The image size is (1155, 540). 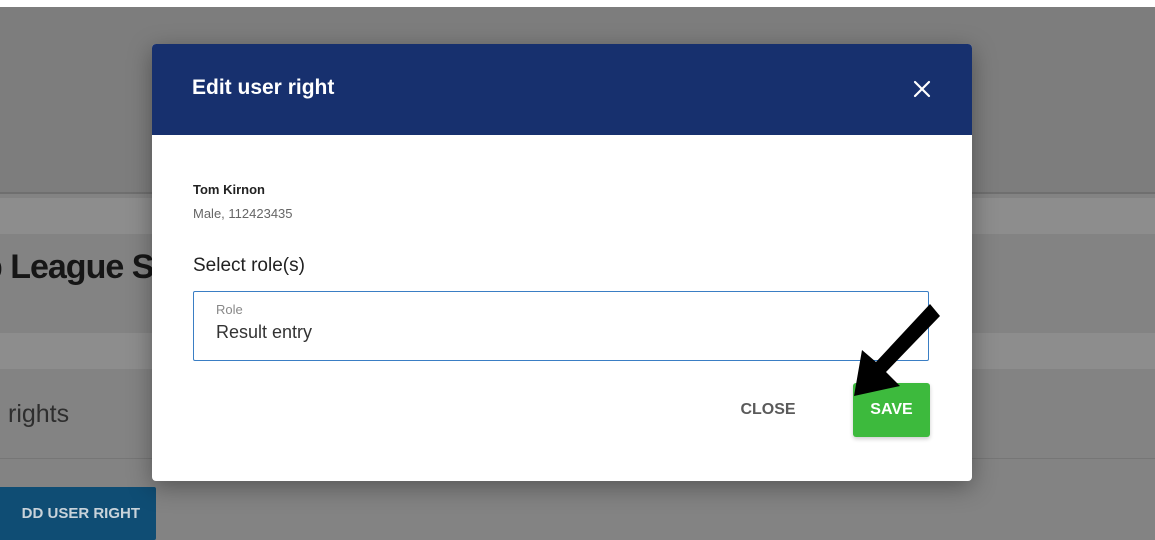 I want to click on role-select-field: Role Result entry, so click(x=561, y=326).